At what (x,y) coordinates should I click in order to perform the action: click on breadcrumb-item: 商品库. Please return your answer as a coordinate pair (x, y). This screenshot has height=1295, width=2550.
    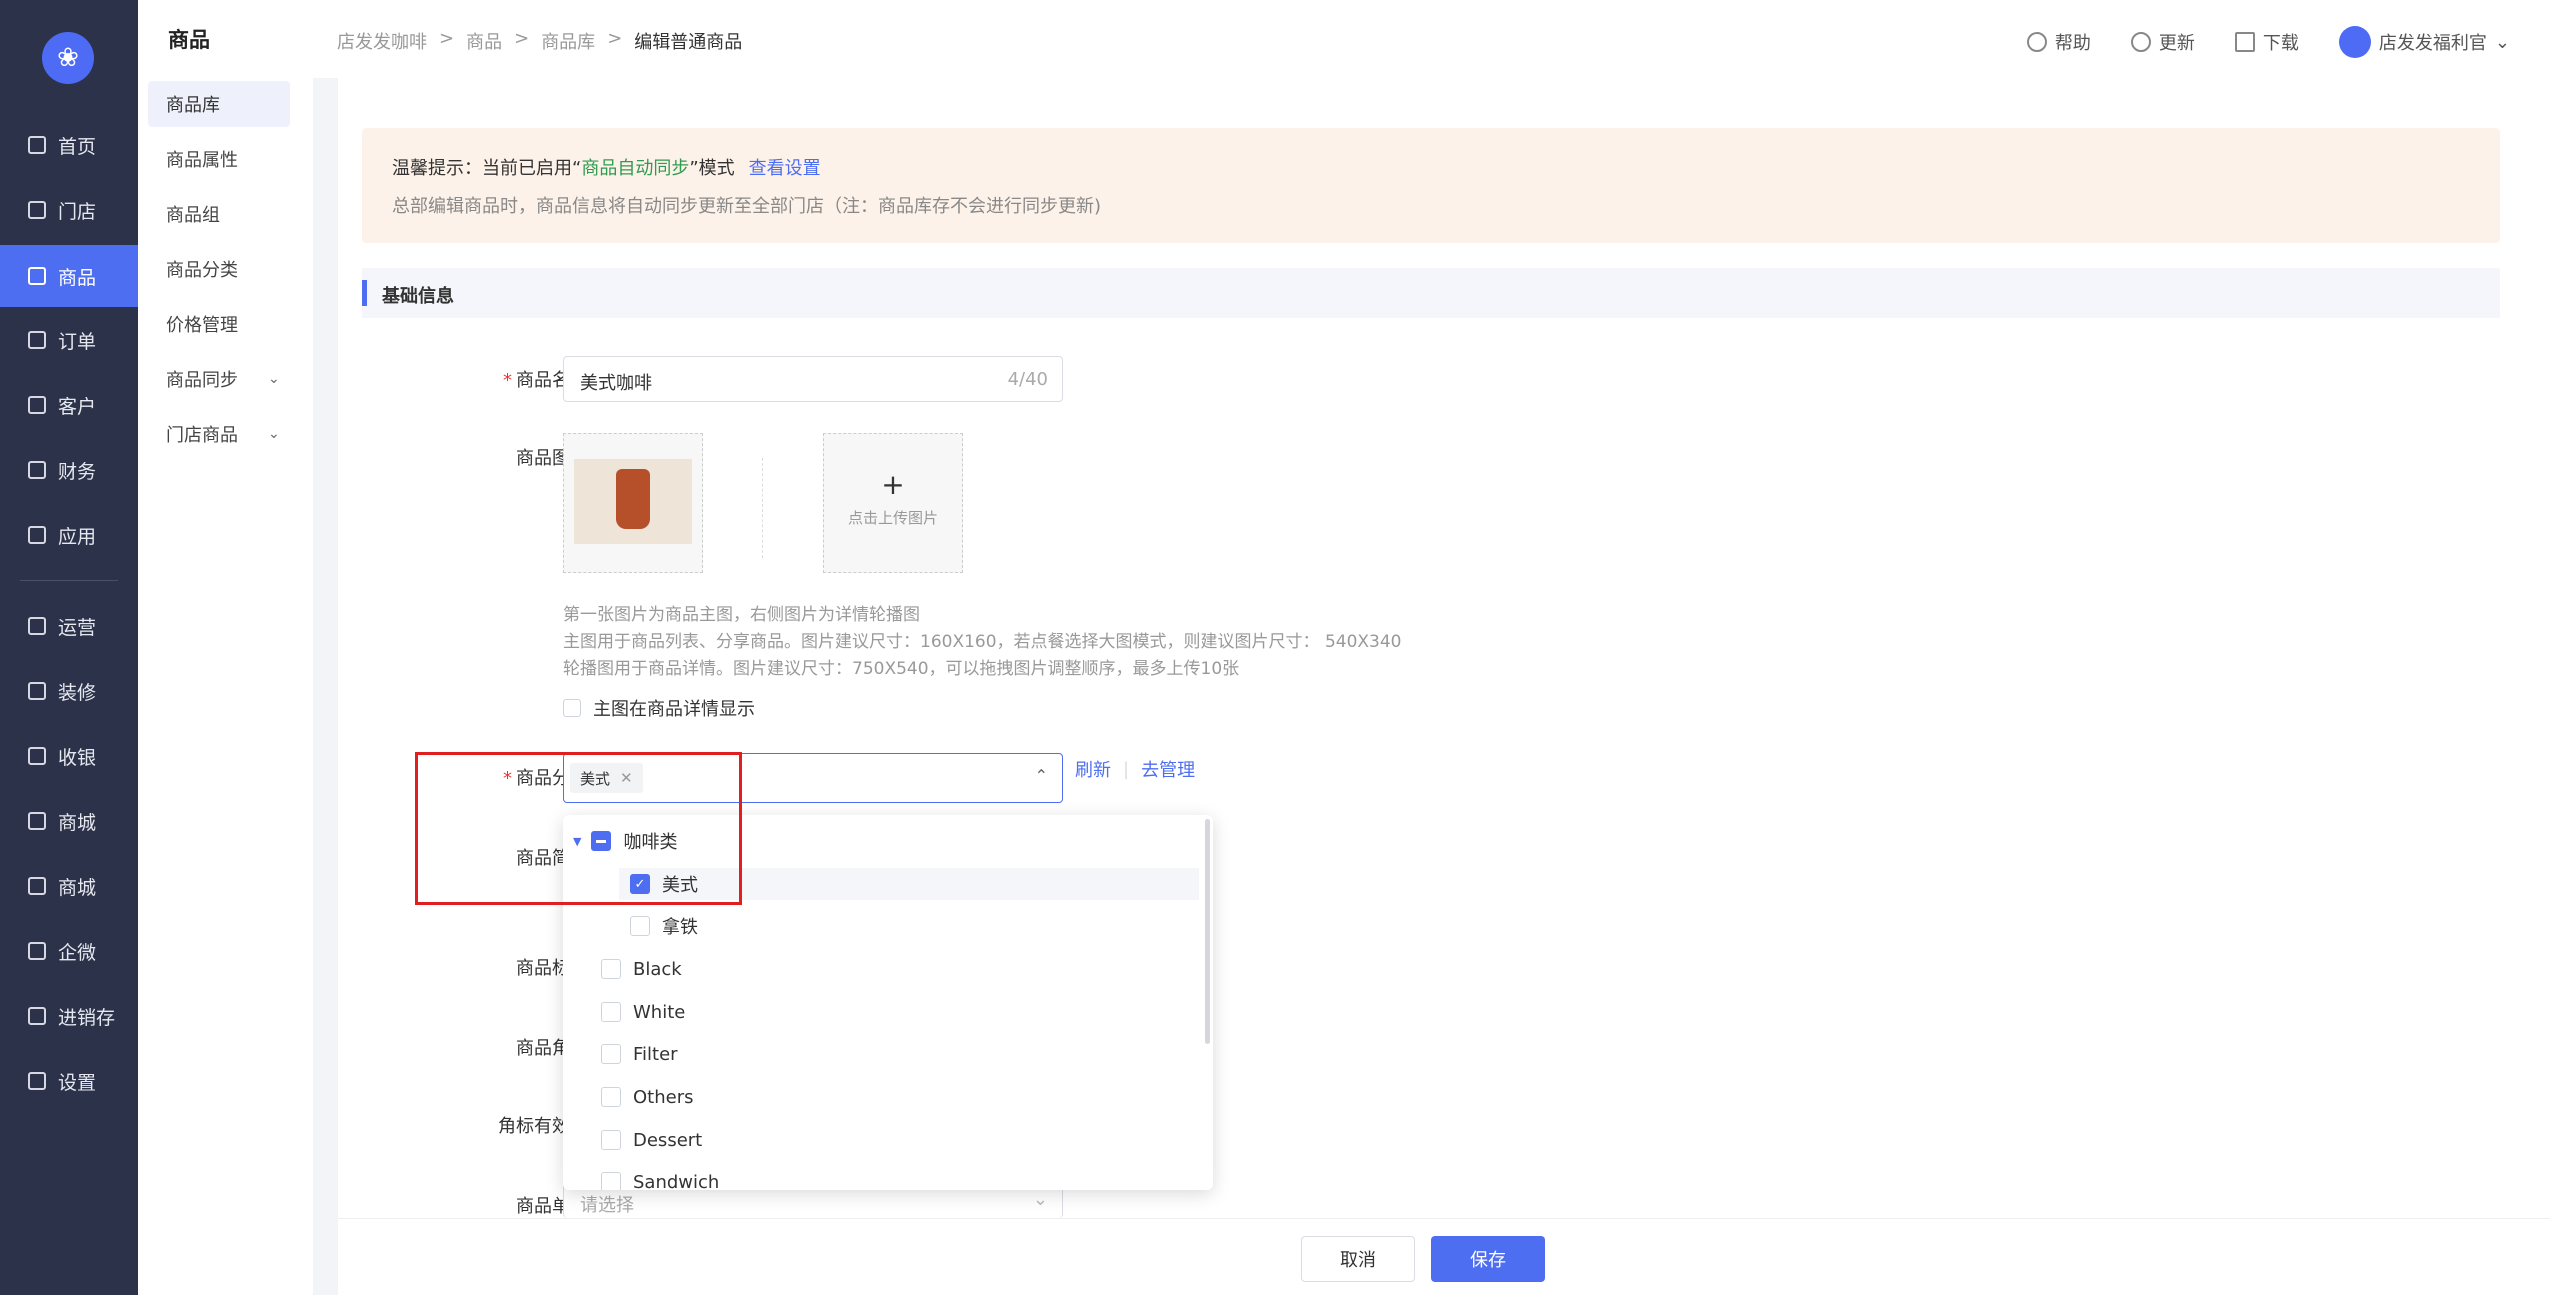
    Looking at the image, I should click on (568, 41).